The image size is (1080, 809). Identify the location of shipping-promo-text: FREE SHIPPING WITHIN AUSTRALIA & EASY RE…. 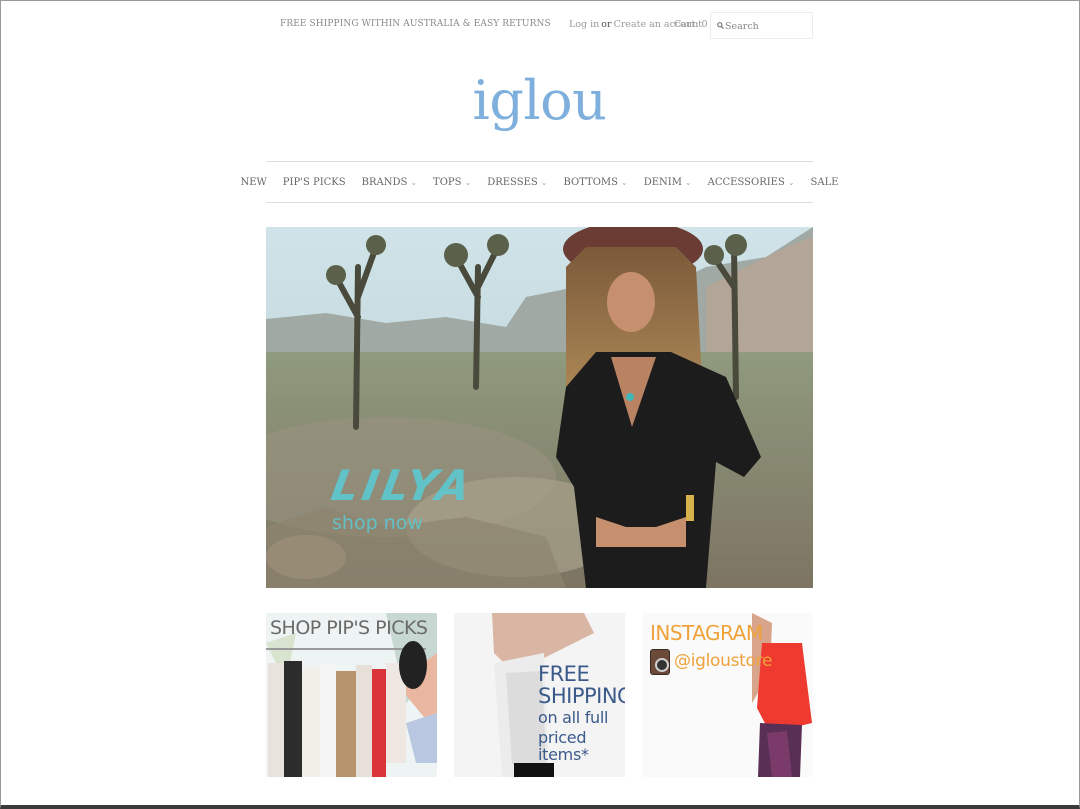
(415, 24).